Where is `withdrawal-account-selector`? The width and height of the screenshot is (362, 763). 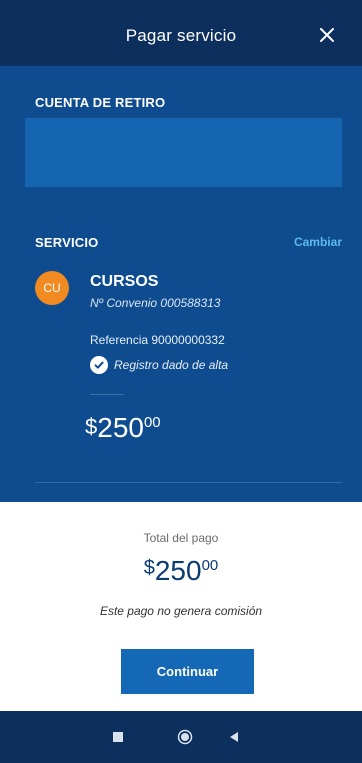
withdrawal-account-selector is located at coordinates (183, 152).